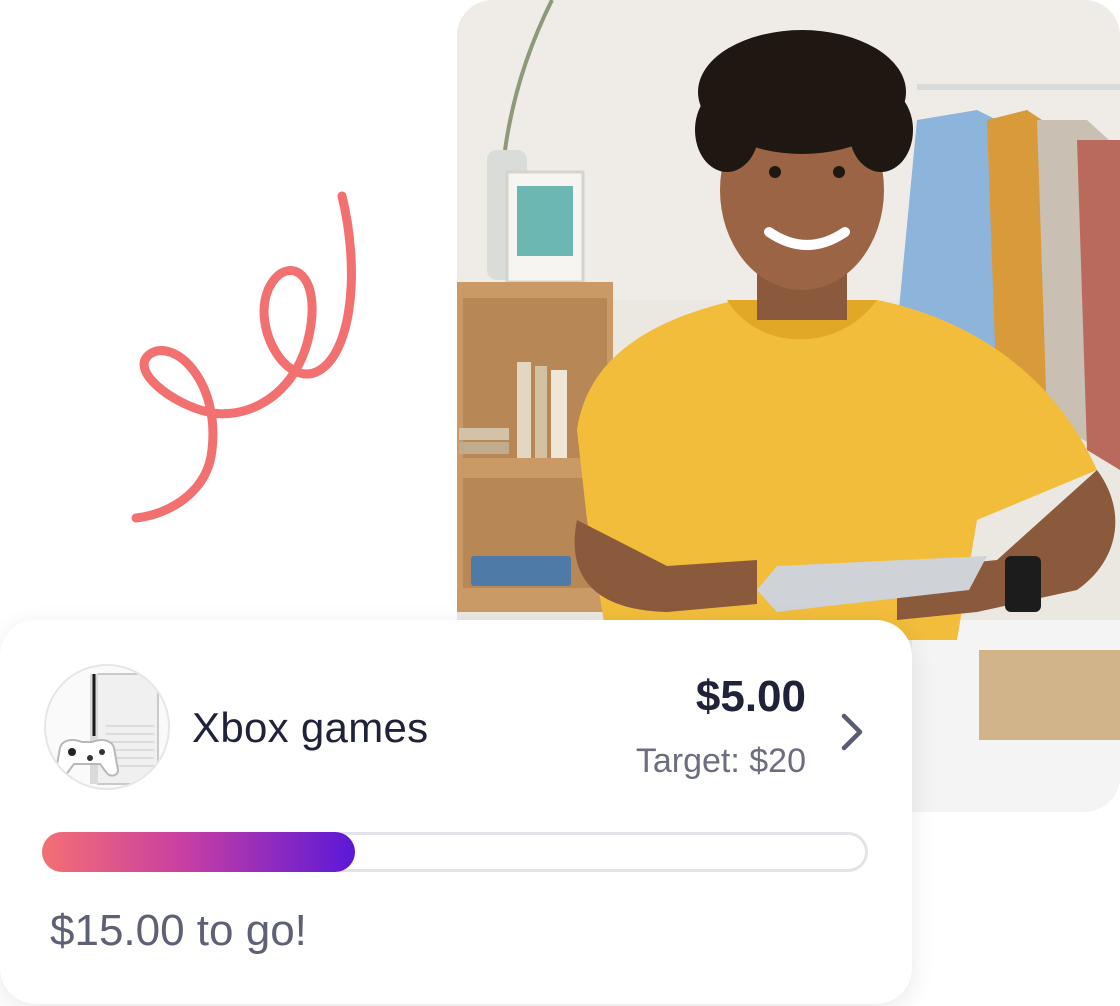 The width and height of the screenshot is (1120, 1006). What do you see at coordinates (310, 727) in the screenshot?
I see `goal-name: Xbox games` at bounding box center [310, 727].